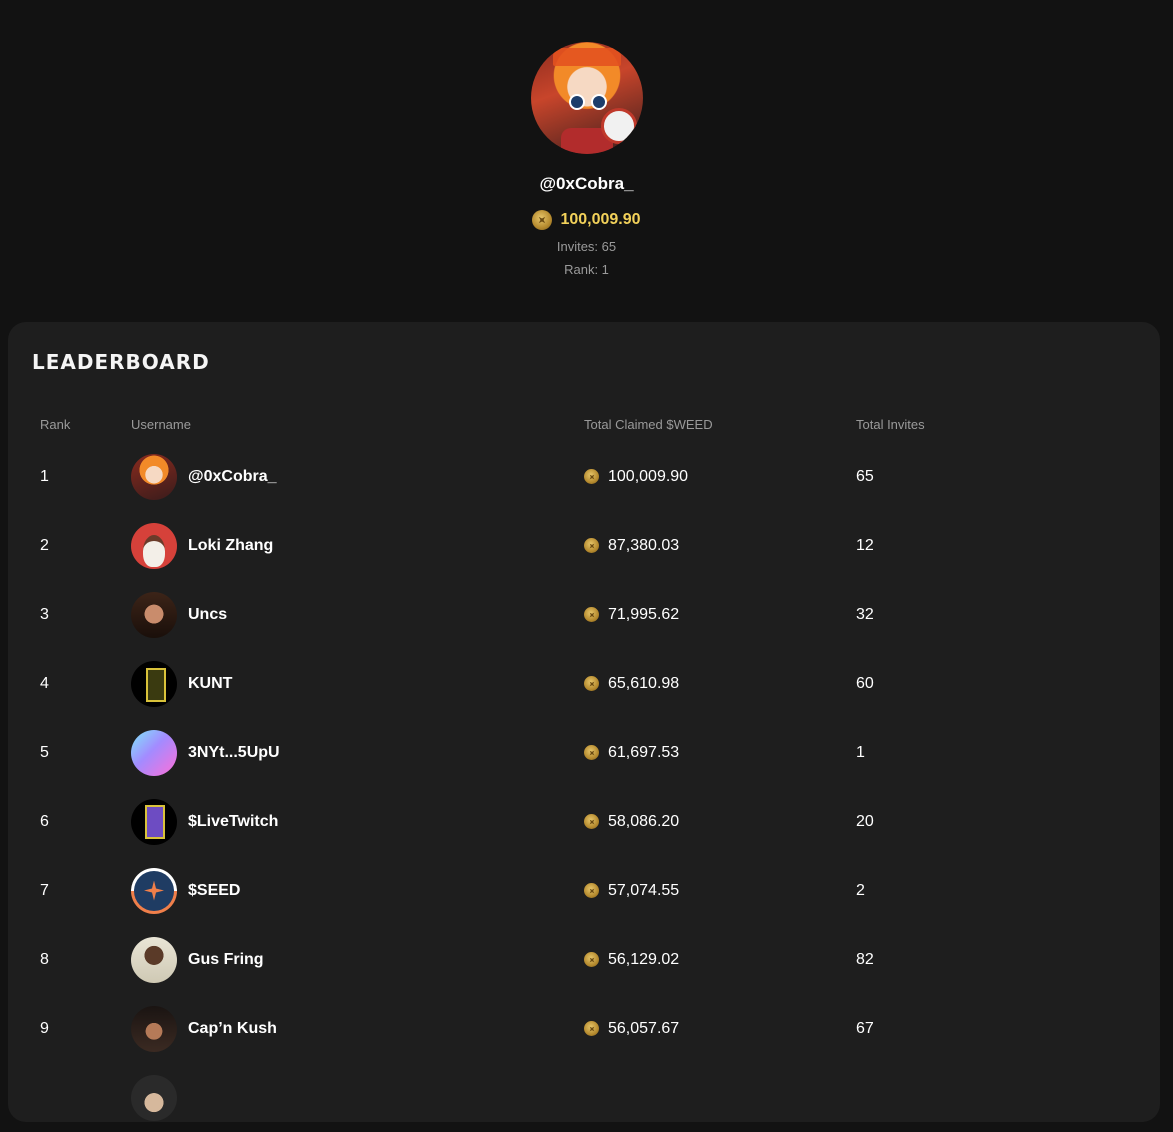 The width and height of the screenshot is (1173, 1132). I want to click on row-username: KUNT, so click(210, 683).